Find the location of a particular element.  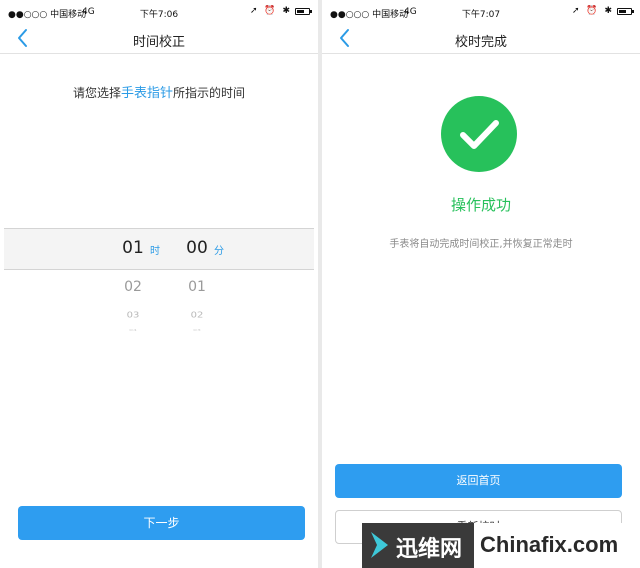

time-picker: 01 时 02 03 04 00 分 01 02 03 is located at coordinates (159, 284).